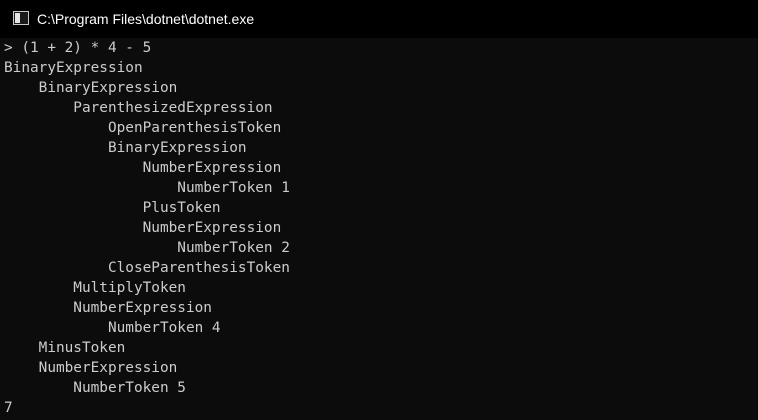  What do you see at coordinates (146, 19) in the screenshot?
I see `window-title: C:\Program Files\dotnet\dotnet.exe` at bounding box center [146, 19].